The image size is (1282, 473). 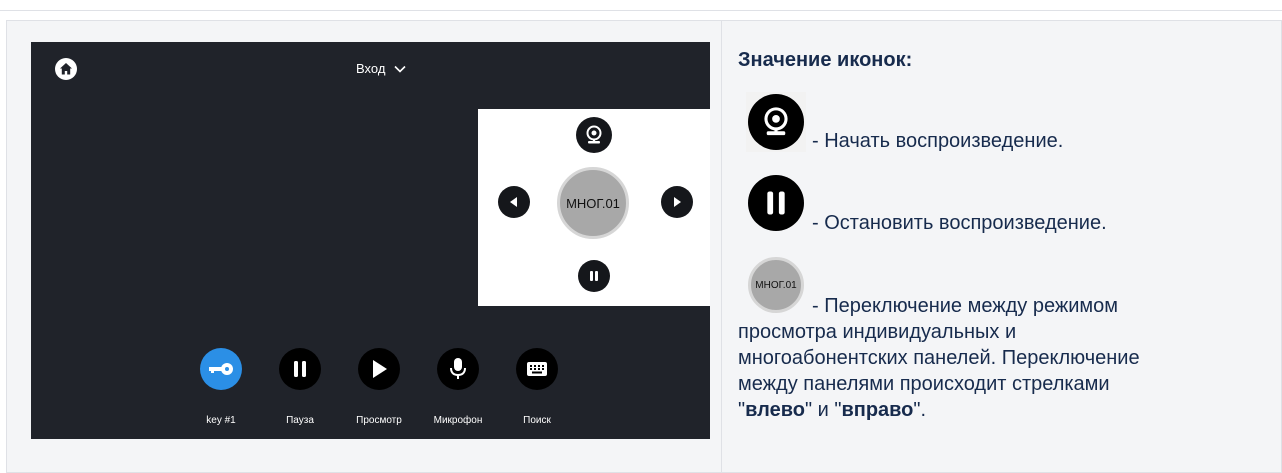 I want to click on bottom-label: Микрофон, so click(x=458, y=420).